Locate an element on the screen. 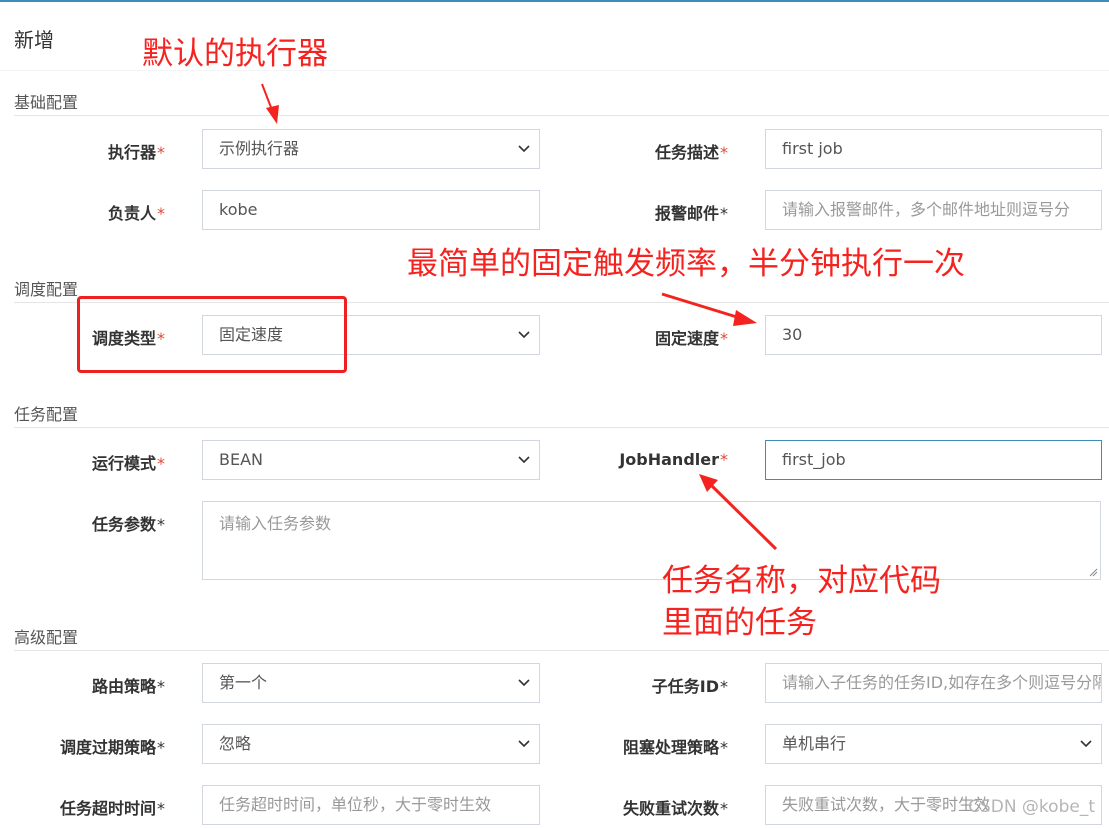 The image size is (1109, 828). arrow-to-executor is located at coordinates (270, 103).